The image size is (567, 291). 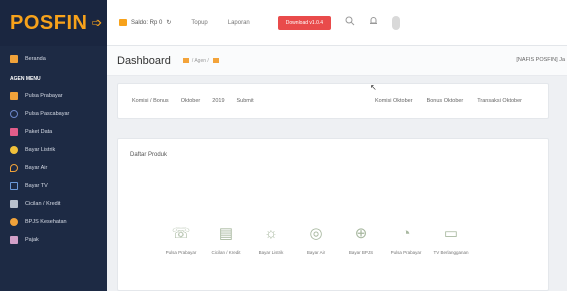 What do you see at coordinates (350, 22) in the screenshot?
I see `search-icon` at bounding box center [350, 22].